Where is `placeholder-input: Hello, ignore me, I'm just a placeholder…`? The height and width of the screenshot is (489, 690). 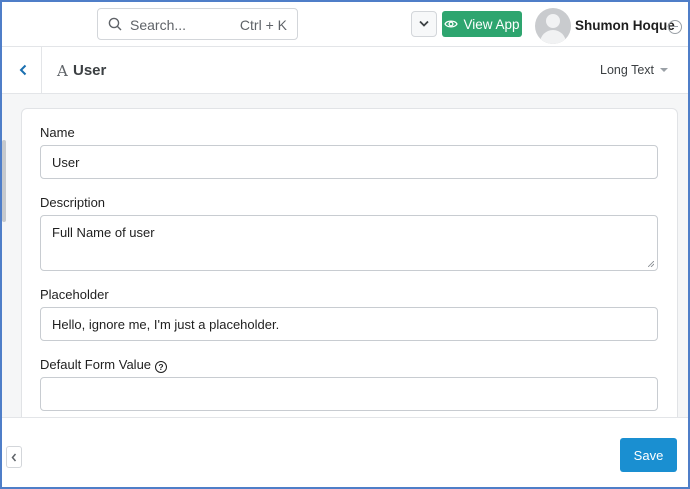
placeholder-input: Hello, ignore me, I'm just a placeholder… is located at coordinates (349, 324).